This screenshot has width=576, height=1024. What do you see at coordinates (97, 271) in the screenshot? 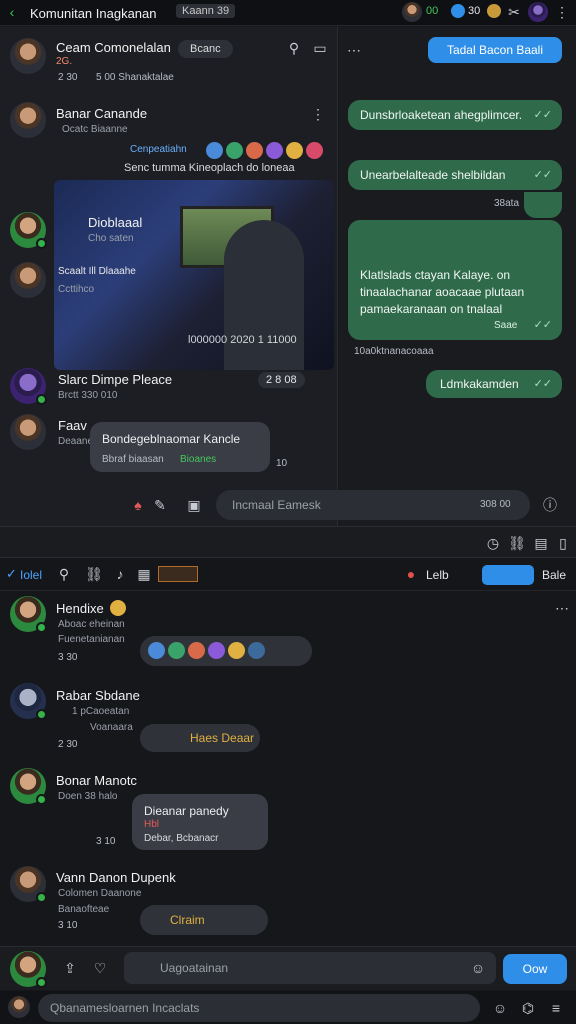
I see `chat-name: Scaalt Ill Dlaaahe` at bounding box center [97, 271].